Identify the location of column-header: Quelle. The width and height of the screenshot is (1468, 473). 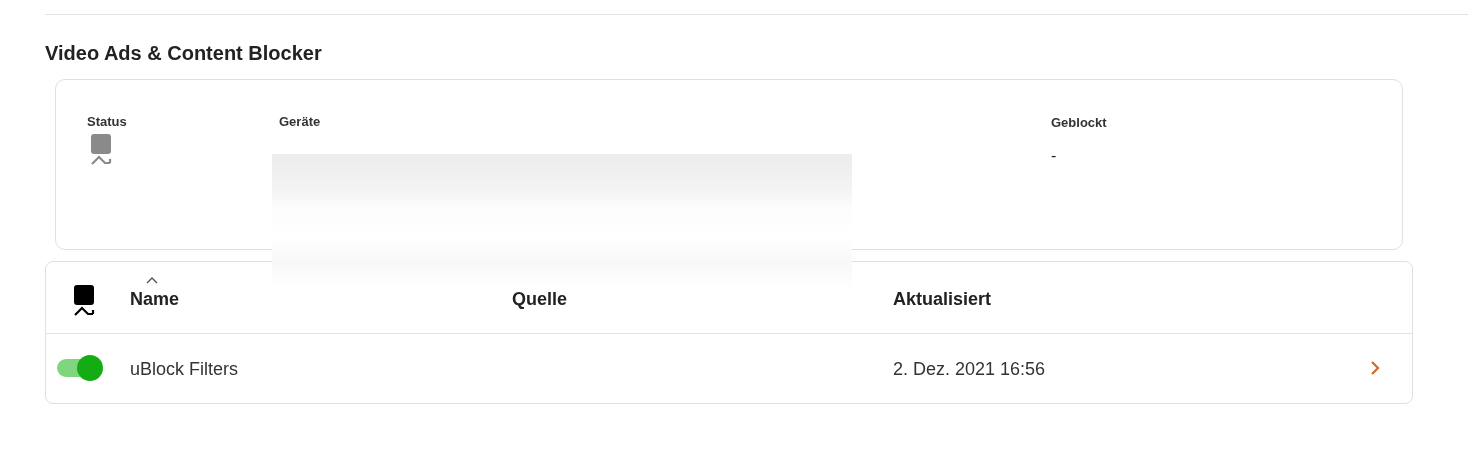
(540, 299).